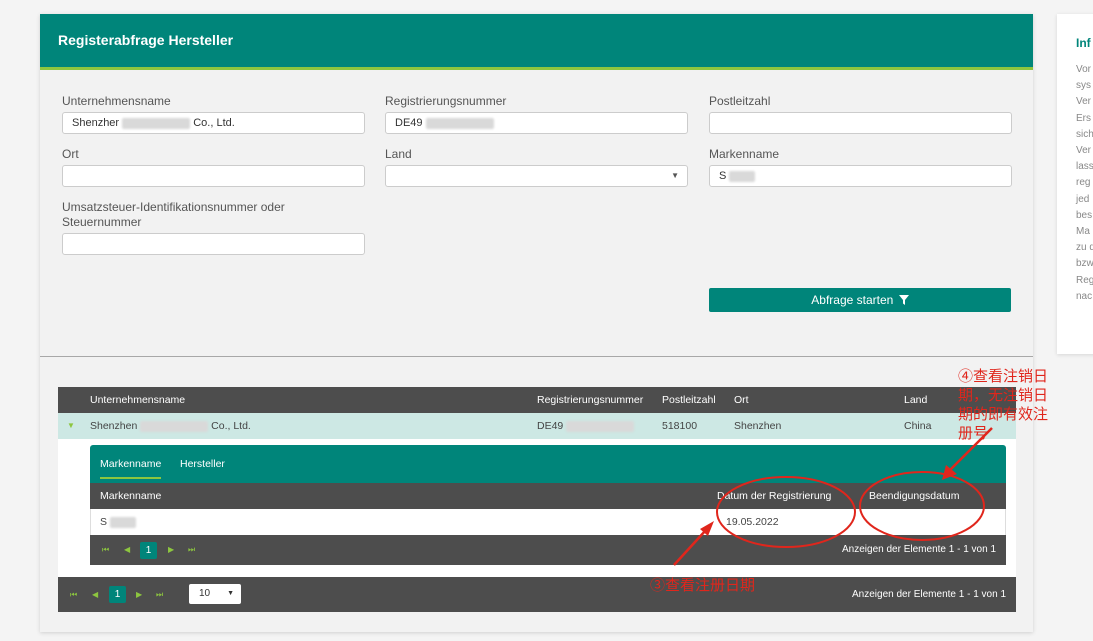 The height and width of the screenshot is (641, 1093). I want to click on annotation-line: 期的即有效注, so click(1003, 414).